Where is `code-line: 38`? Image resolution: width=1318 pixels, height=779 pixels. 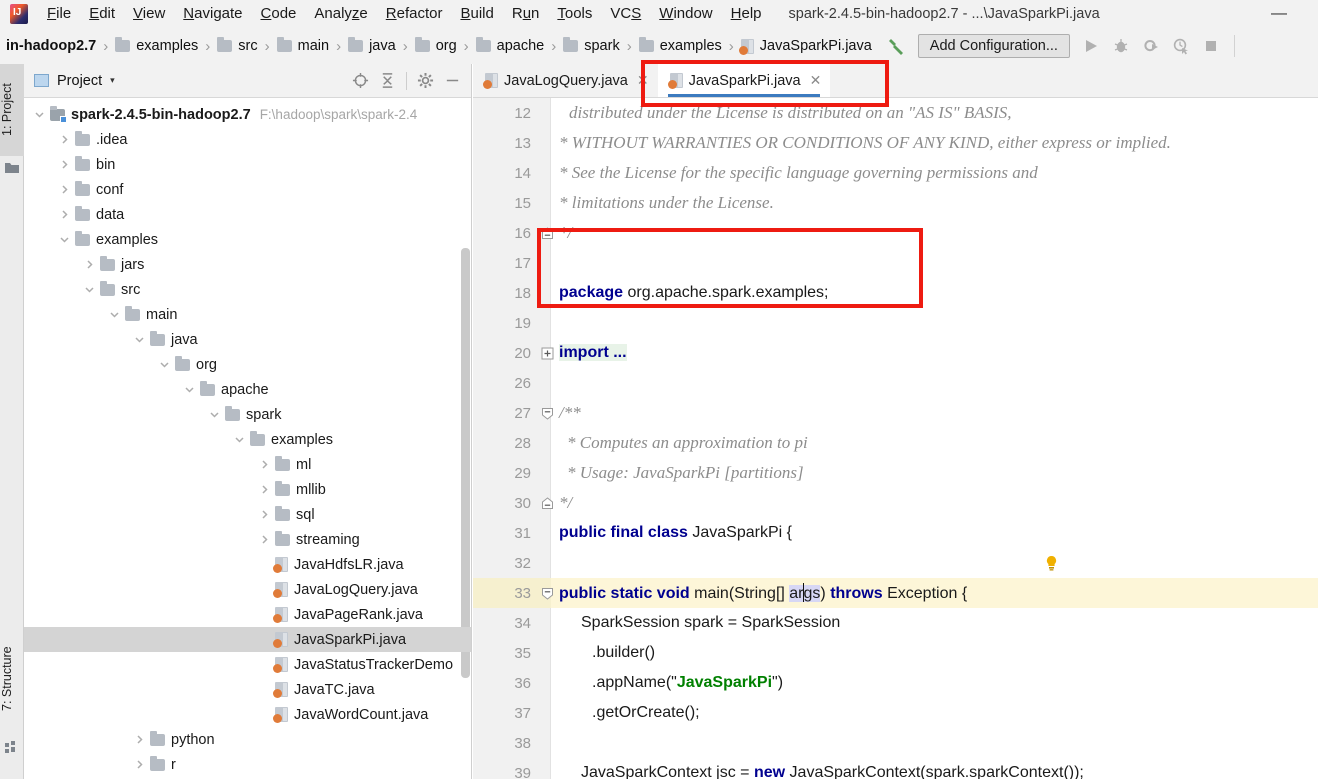 code-line: 38 is located at coordinates (895, 743).